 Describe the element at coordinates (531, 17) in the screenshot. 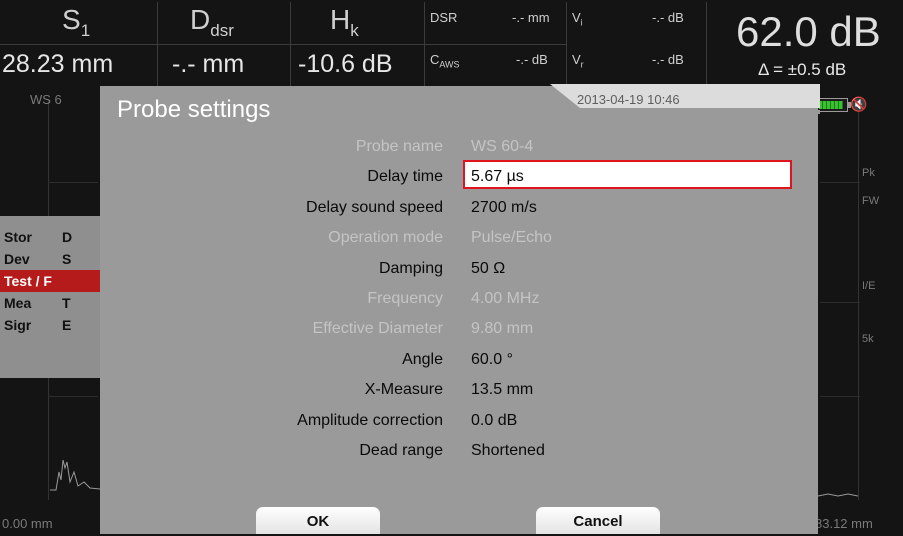

I see `dsr-value: -.- mm` at that location.